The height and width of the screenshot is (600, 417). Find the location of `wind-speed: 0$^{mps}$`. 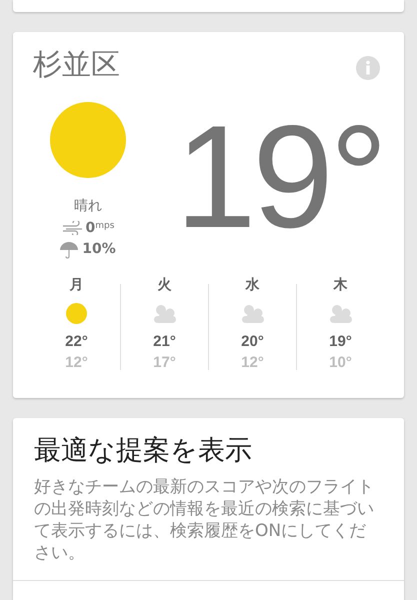

wind-speed: 0$^{mps}$ is located at coordinates (100, 228).